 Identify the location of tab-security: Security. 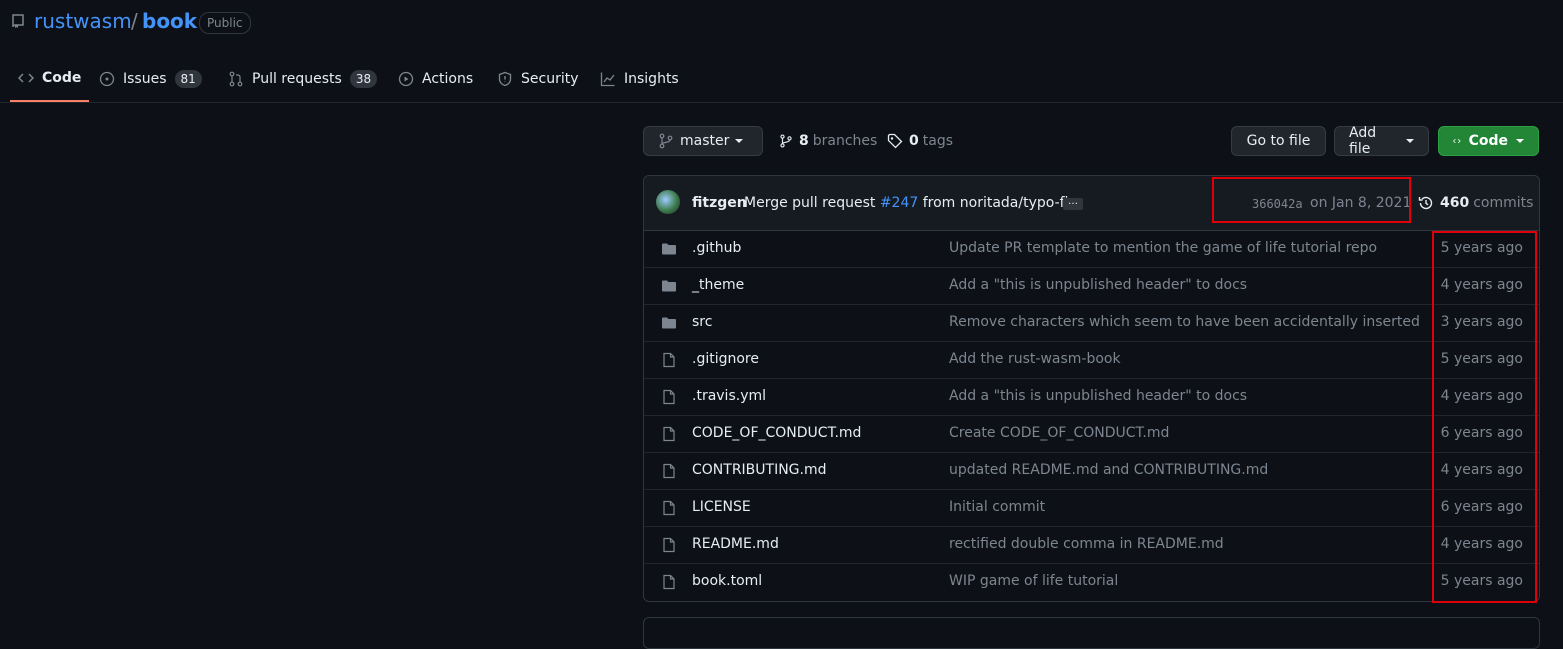
(538, 78).